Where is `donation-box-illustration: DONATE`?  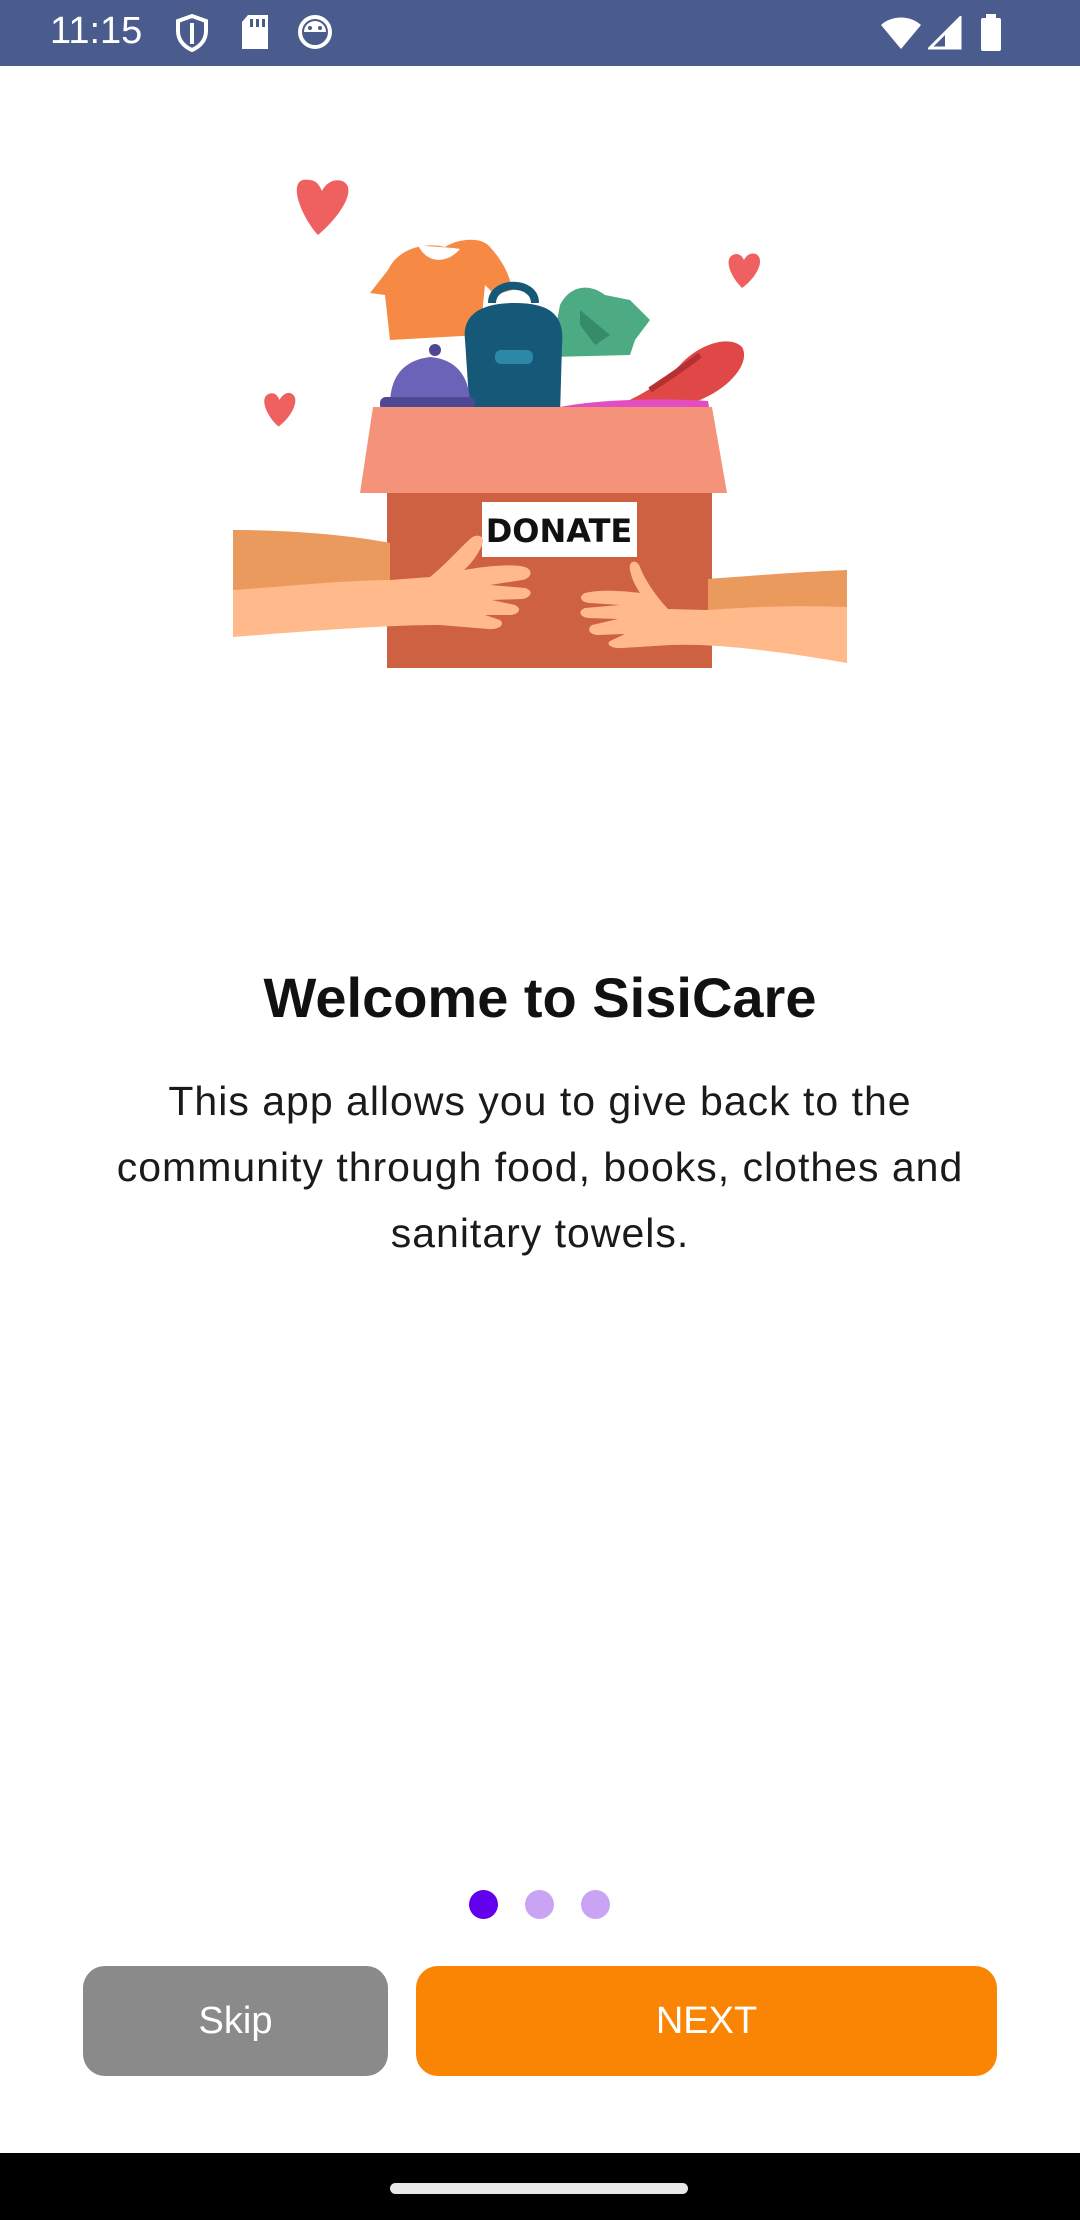 donation-box-illustration: DONATE is located at coordinates (540, 423).